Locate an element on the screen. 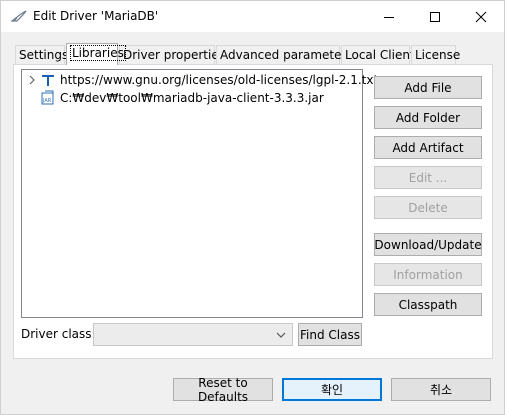 This screenshot has width=505, height=415. tab-driver-properties: Driver properties is located at coordinates (172, 55).